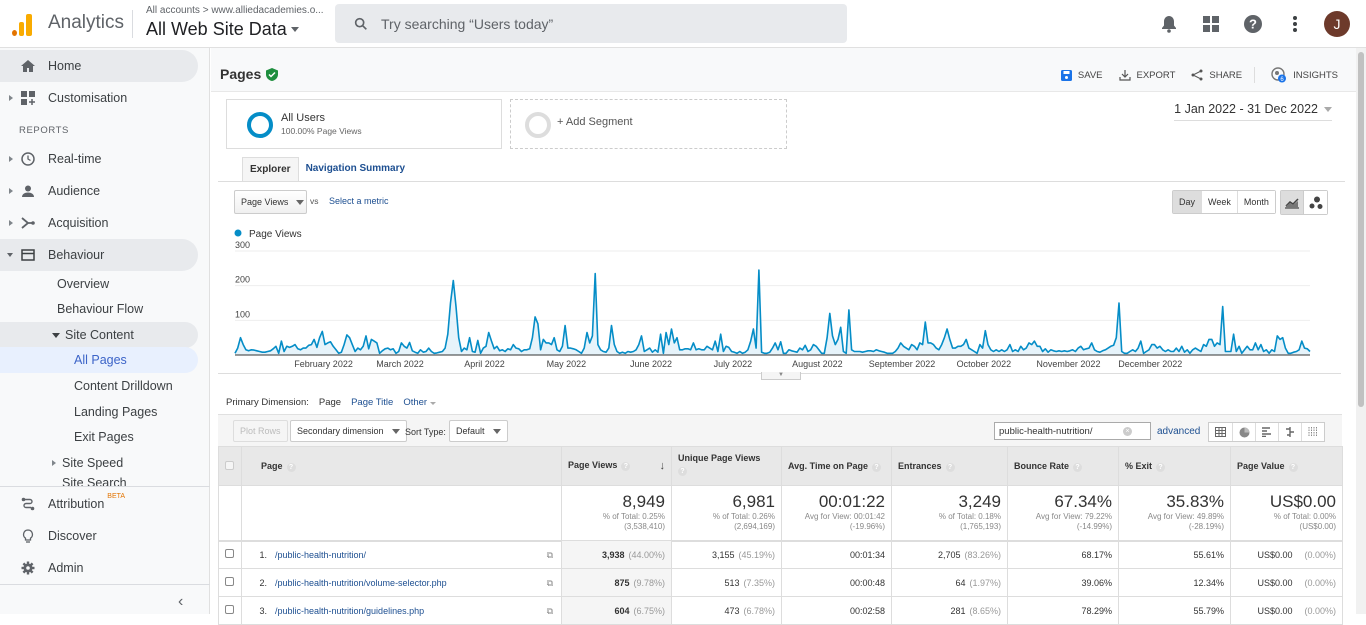 The image size is (1366, 625). Describe the element at coordinates (99, 386) in the screenshot. I see `sidebar-item-content-drilldown: Content Drilldown` at that location.